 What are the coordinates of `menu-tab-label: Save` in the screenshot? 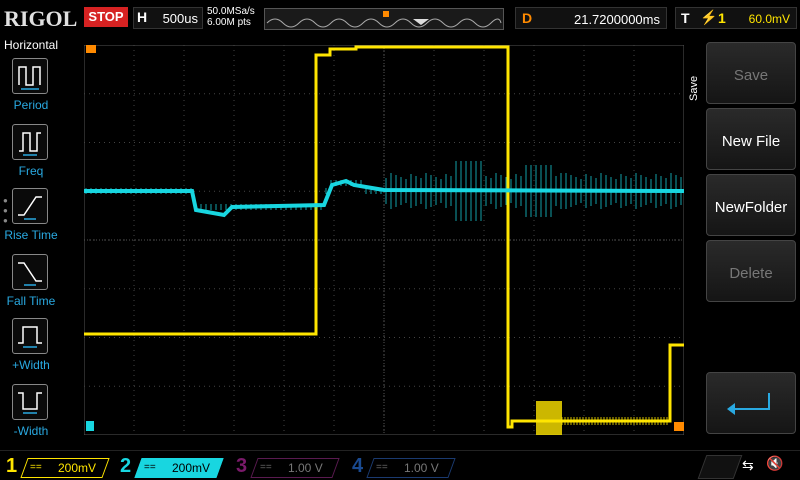 It's located at (694, 88).